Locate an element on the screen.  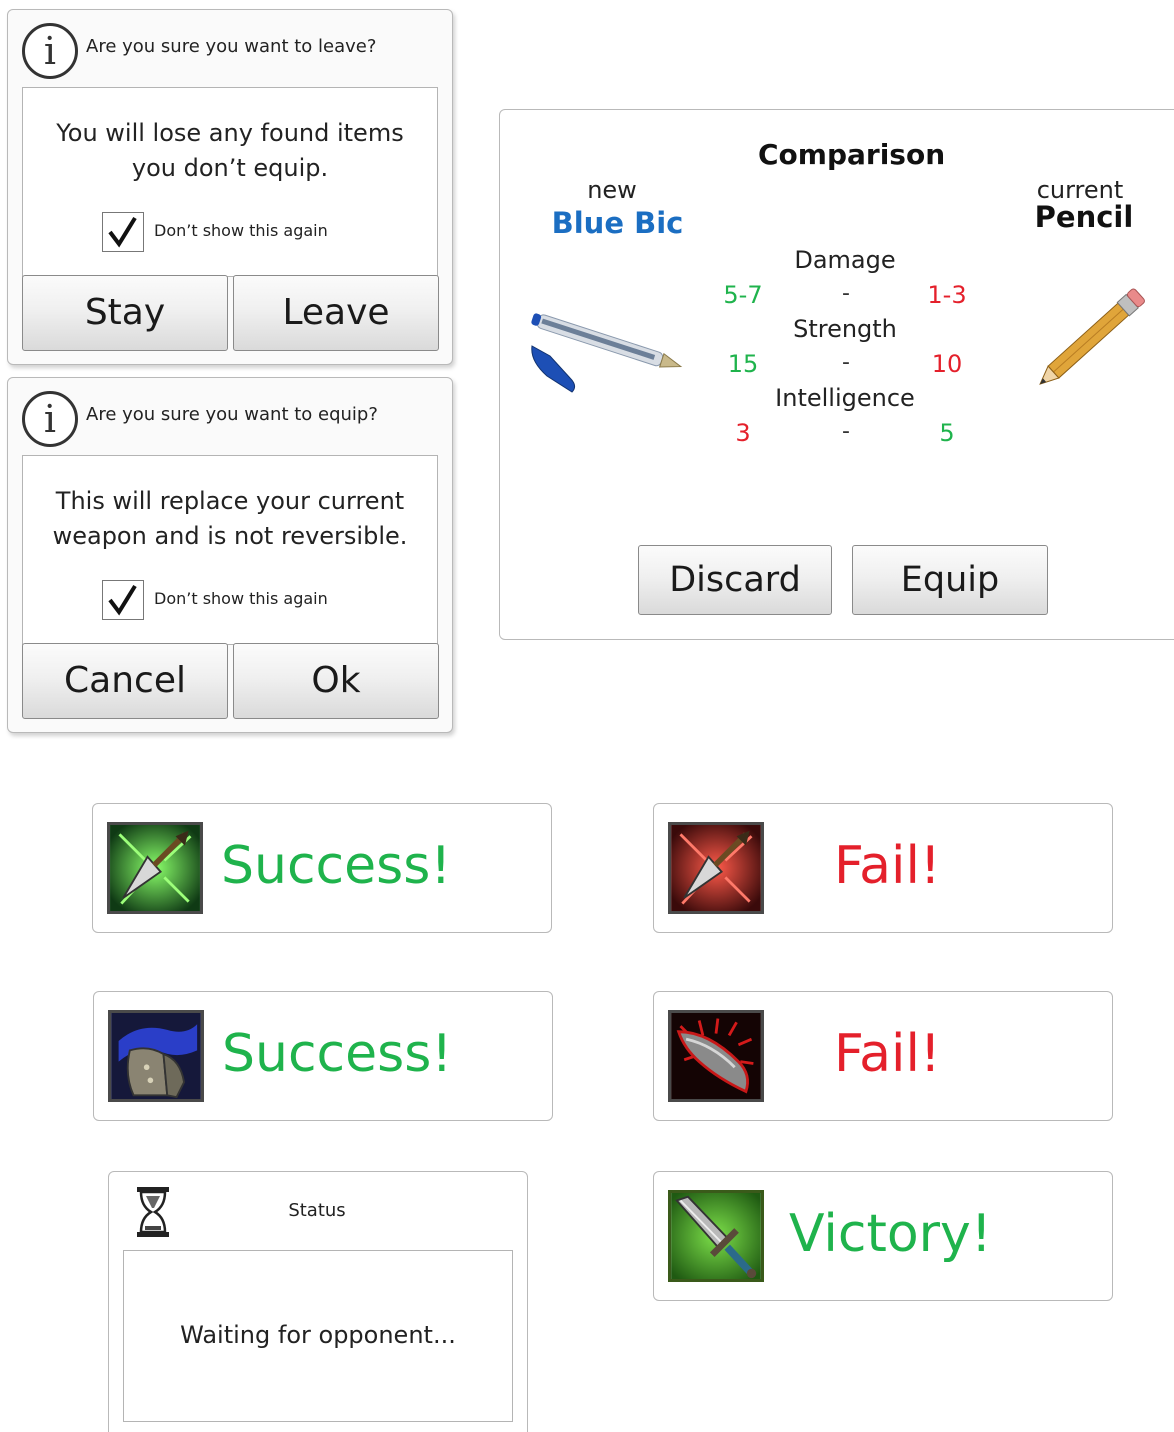
result-text: Victory! is located at coordinates (890, 1234).